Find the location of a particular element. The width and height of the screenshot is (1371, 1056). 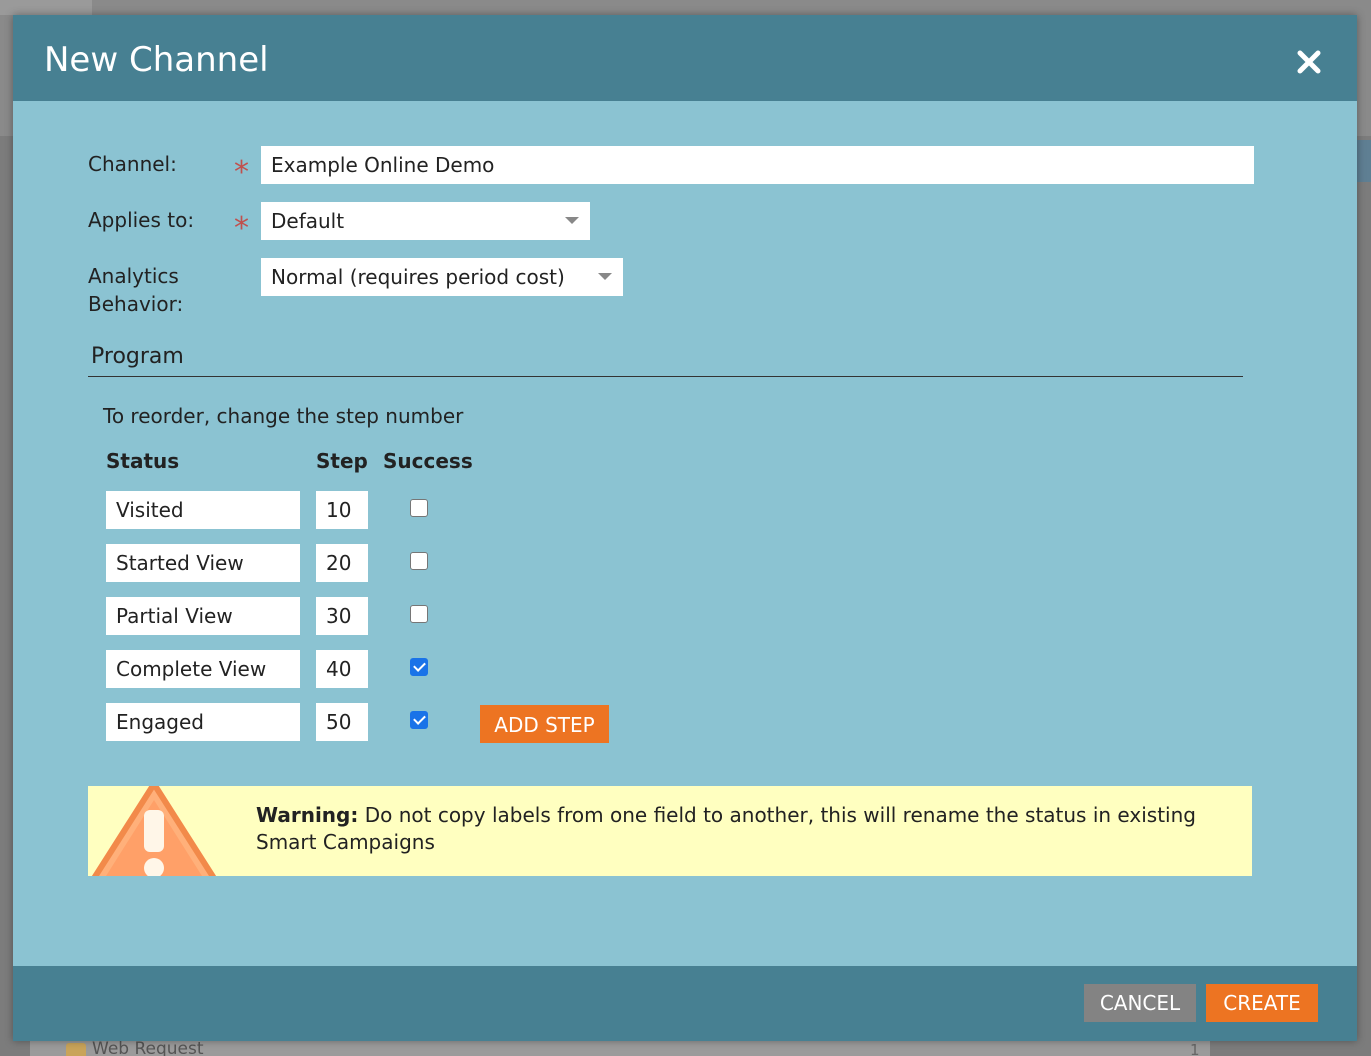

section-divider is located at coordinates (665, 376).